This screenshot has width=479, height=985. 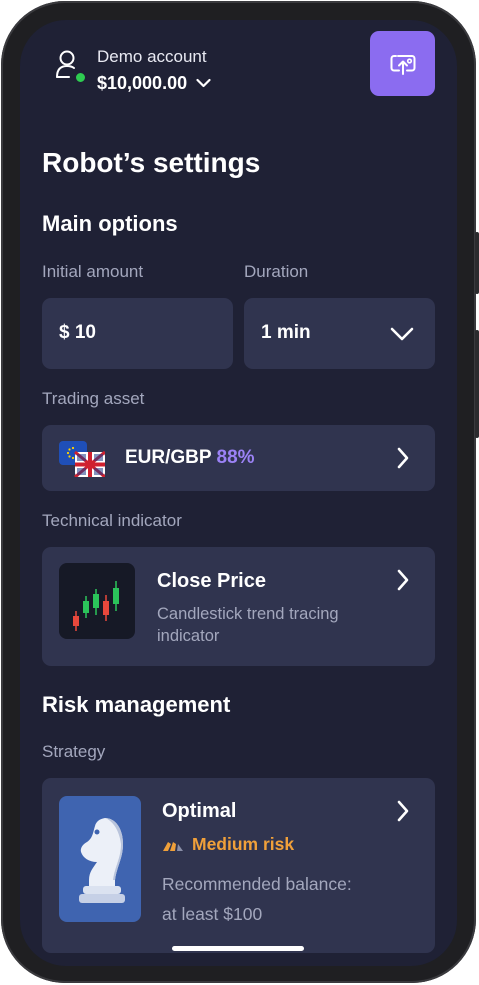 I want to click on duration-select: 1 min, so click(x=339, y=333).